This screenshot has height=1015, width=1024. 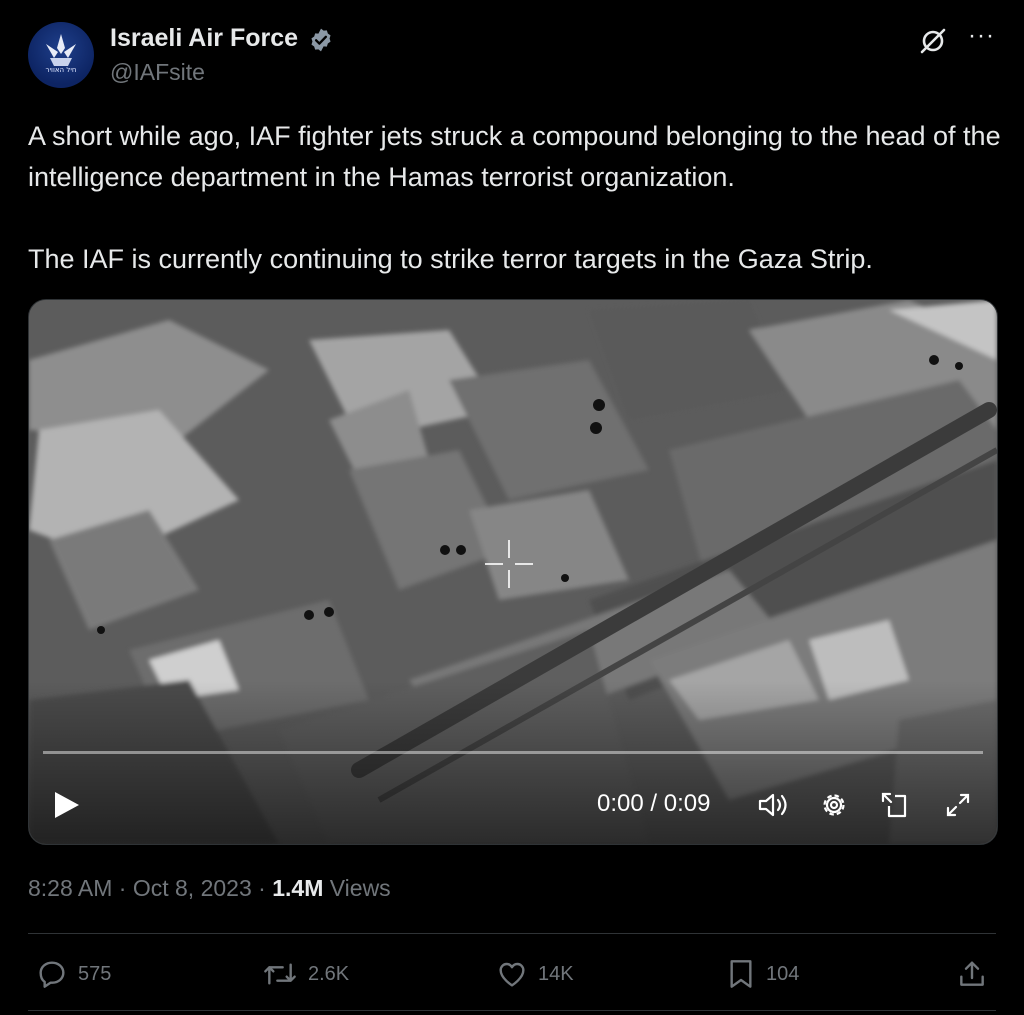 What do you see at coordinates (52, 974) in the screenshot?
I see `reply-icon` at bounding box center [52, 974].